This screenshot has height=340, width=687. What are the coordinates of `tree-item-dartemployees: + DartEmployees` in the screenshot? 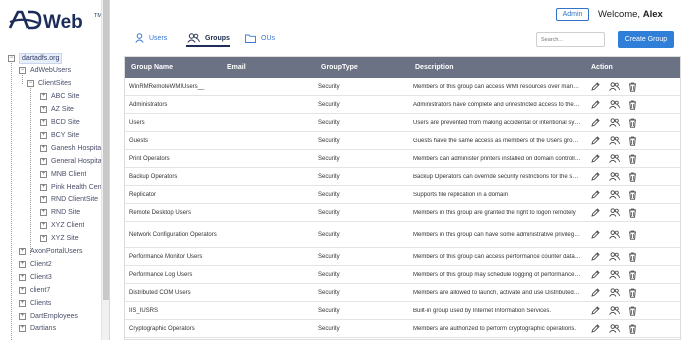 It's located at (48, 316).